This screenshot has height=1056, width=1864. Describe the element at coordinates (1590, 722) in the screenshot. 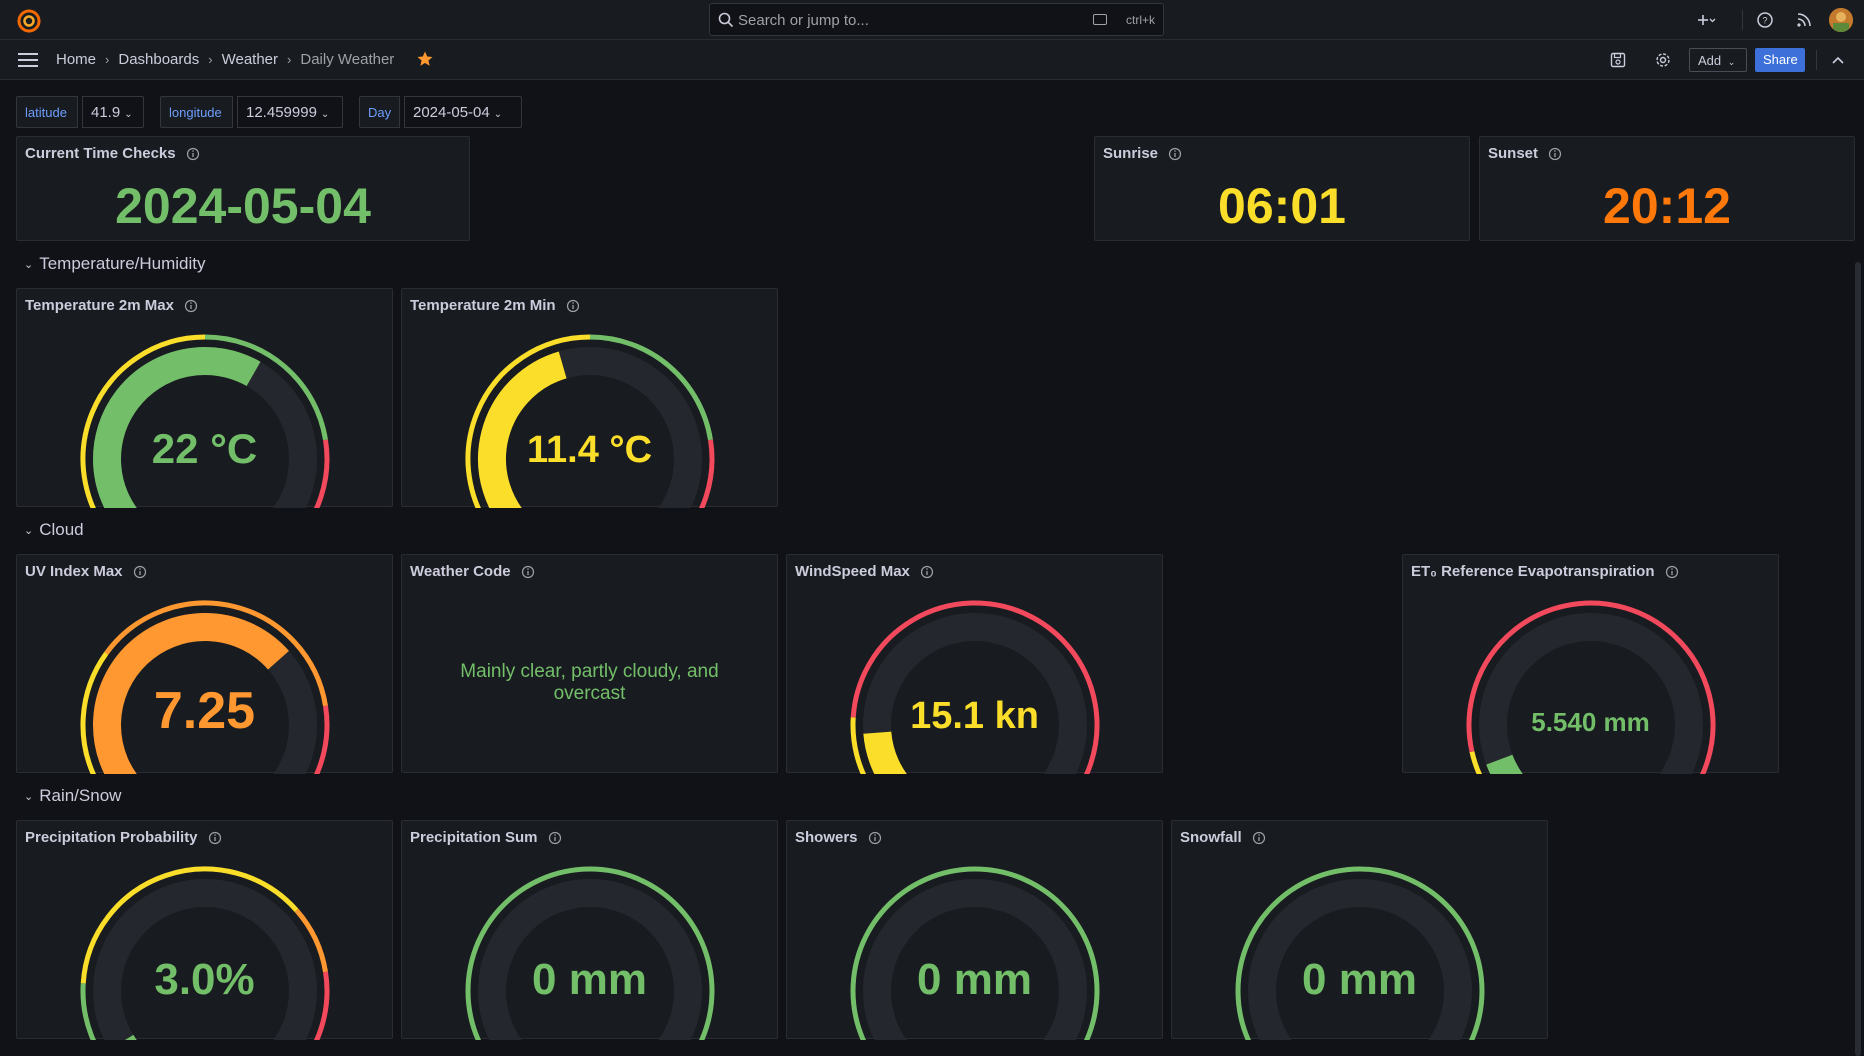

I see `gauge-value: 5.540 mm` at that location.